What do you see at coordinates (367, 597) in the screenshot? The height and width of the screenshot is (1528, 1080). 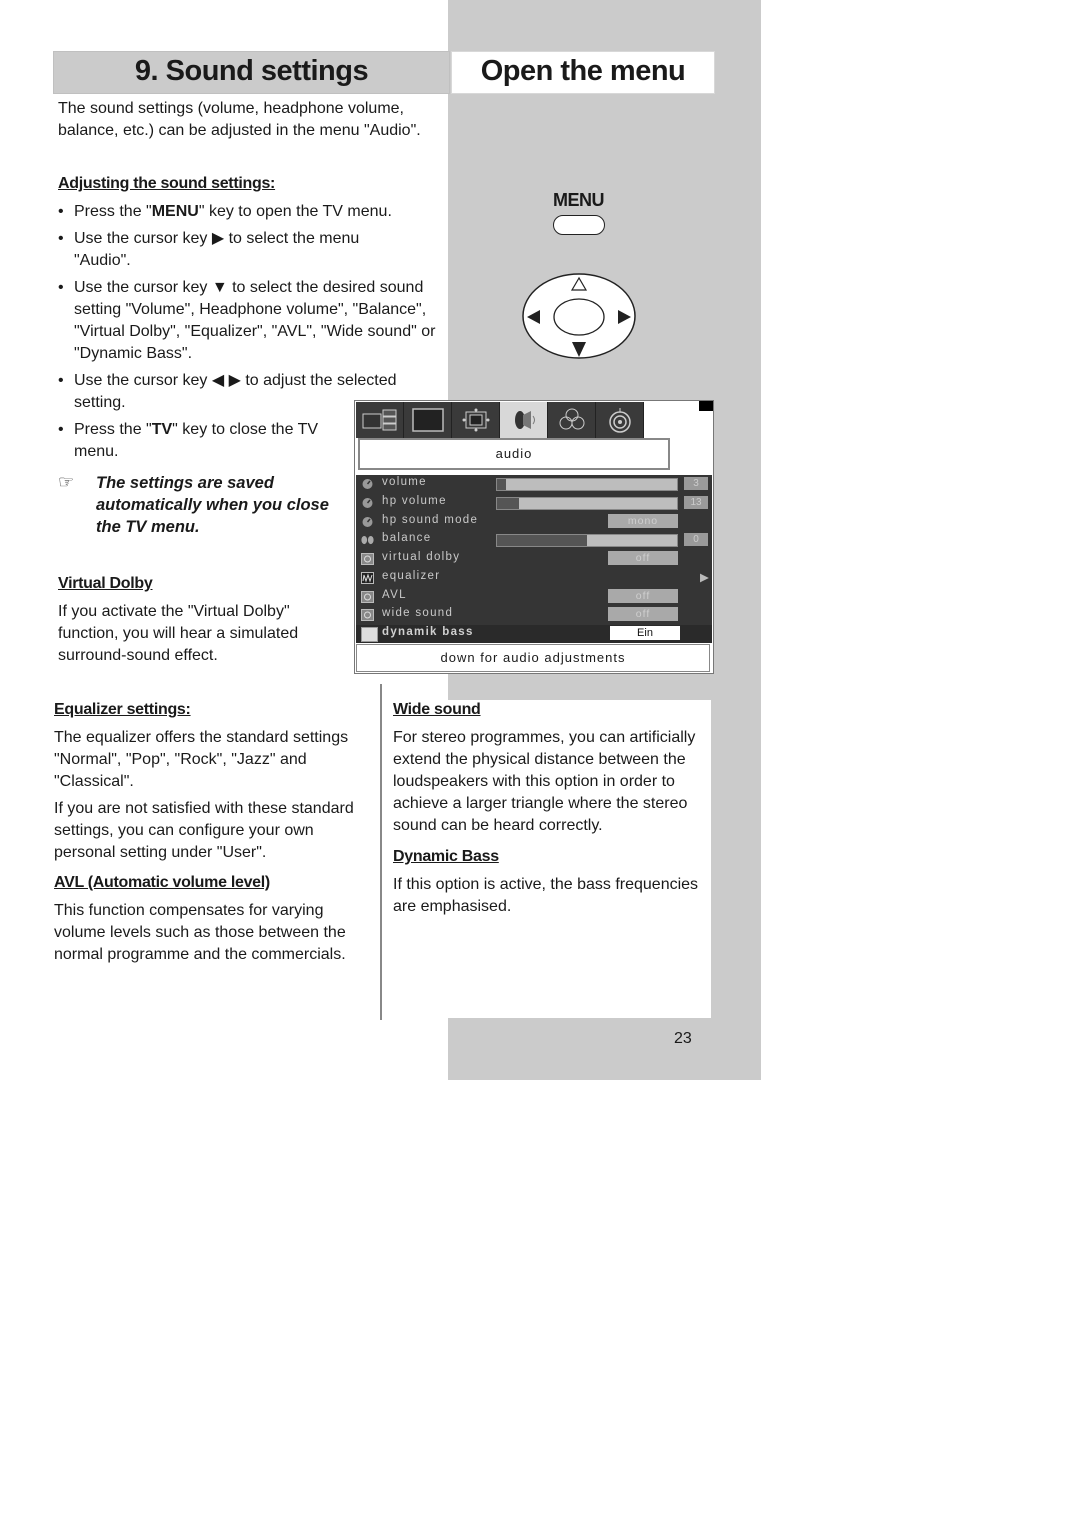 I see `avl-icon` at bounding box center [367, 597].